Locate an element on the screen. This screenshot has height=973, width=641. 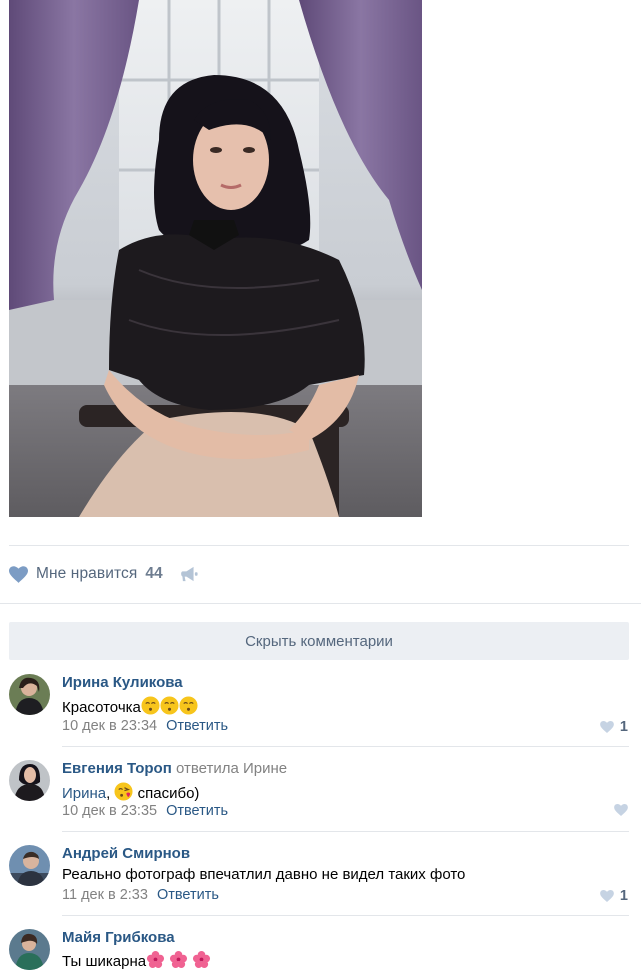
comment-author-line: Евгения Тороп ответила Ирине is located at coordinates (174, 768).